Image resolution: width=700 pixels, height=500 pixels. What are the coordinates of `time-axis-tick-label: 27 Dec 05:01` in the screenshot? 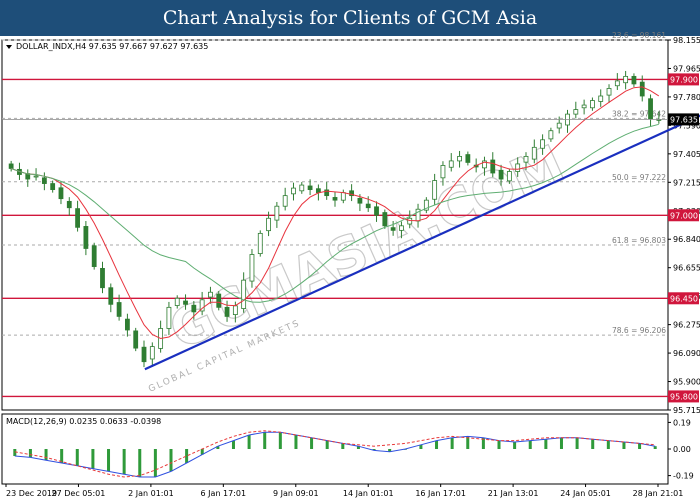 It's located at (79, 493).